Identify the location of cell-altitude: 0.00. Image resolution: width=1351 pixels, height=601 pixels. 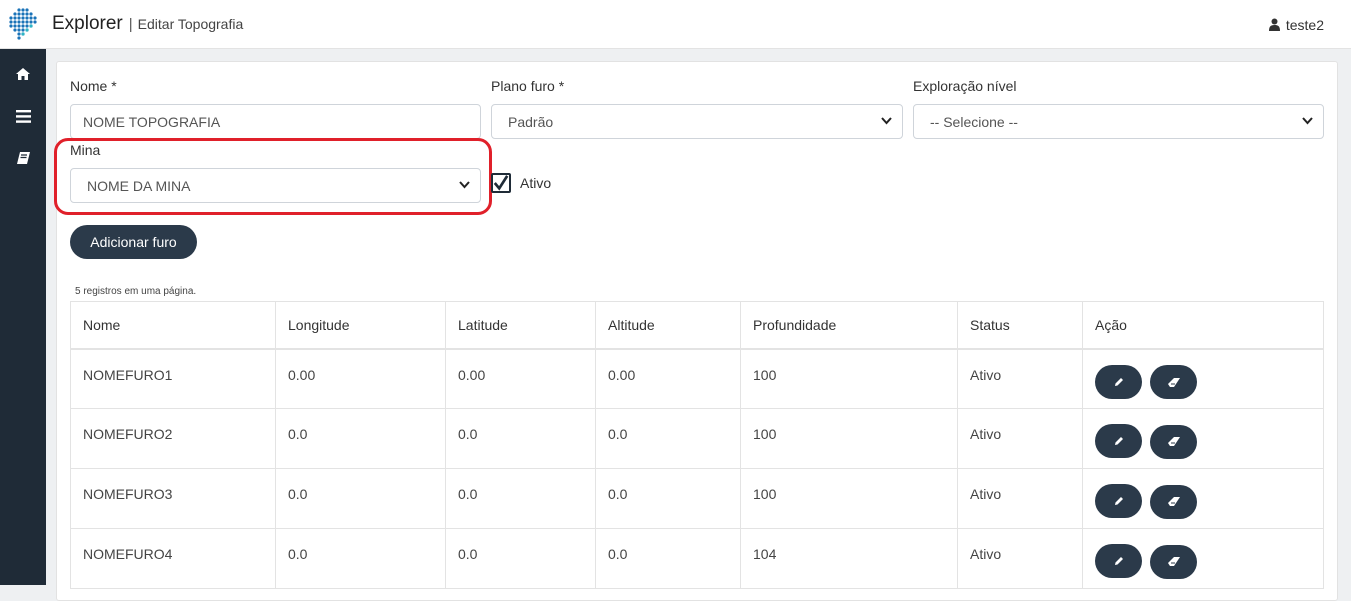
(668, 378).